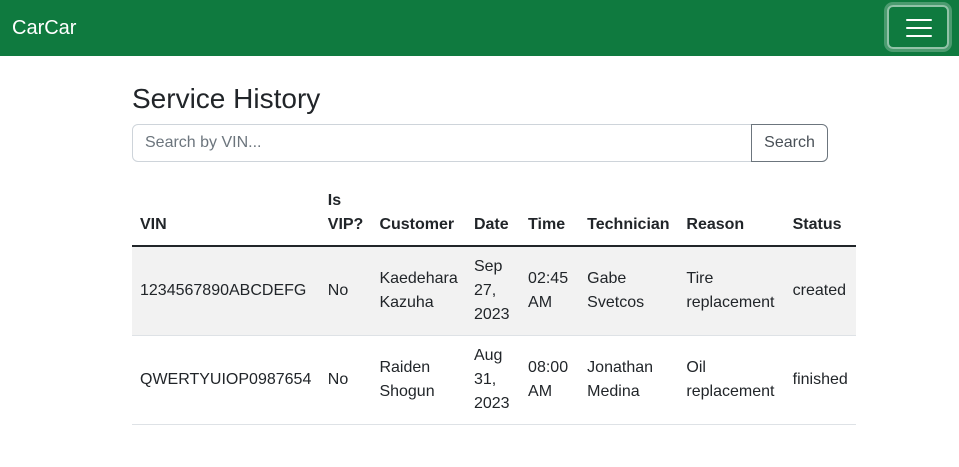 The height and width of the screenshot is (467, 959). Describe the element at coordinates (789, 143) in the screenshot. I see `search-button: Search` at that location.